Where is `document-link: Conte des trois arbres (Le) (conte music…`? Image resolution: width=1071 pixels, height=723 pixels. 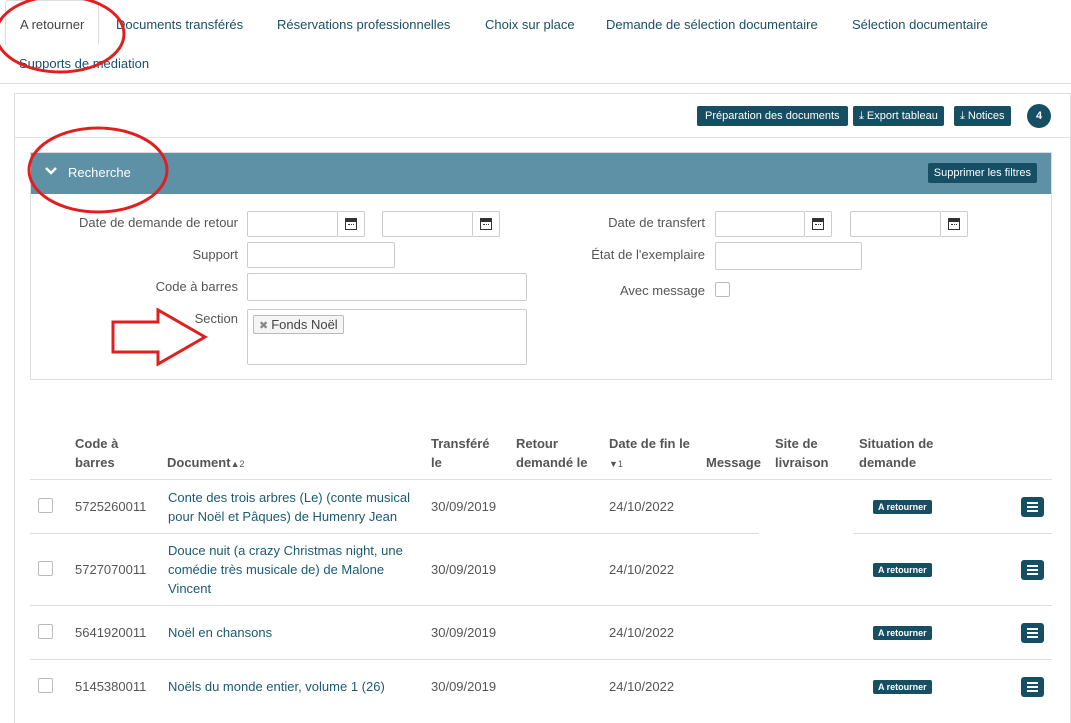 document-link: Conte des trois arbres (Le) (conte music… is located at coordinates (289, 507).